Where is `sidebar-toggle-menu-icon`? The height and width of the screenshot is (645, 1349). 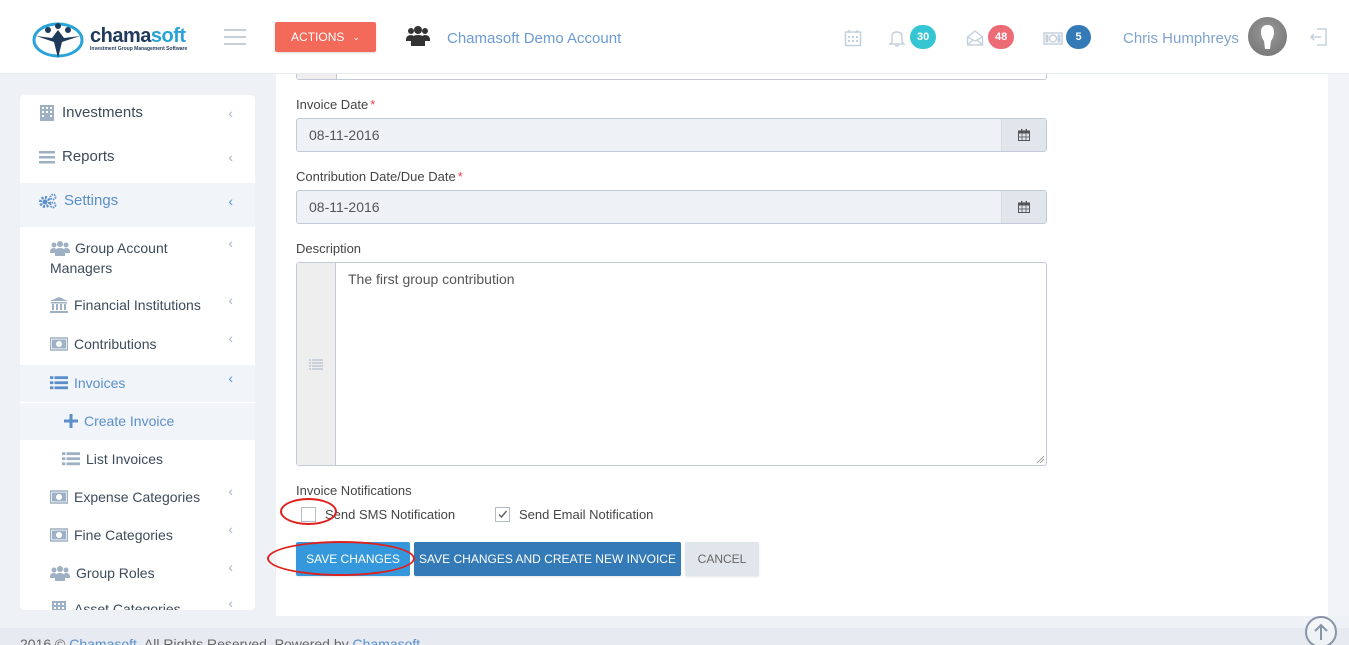 sidebar-toggle-menu-icon is located at coordinates (235, 37).